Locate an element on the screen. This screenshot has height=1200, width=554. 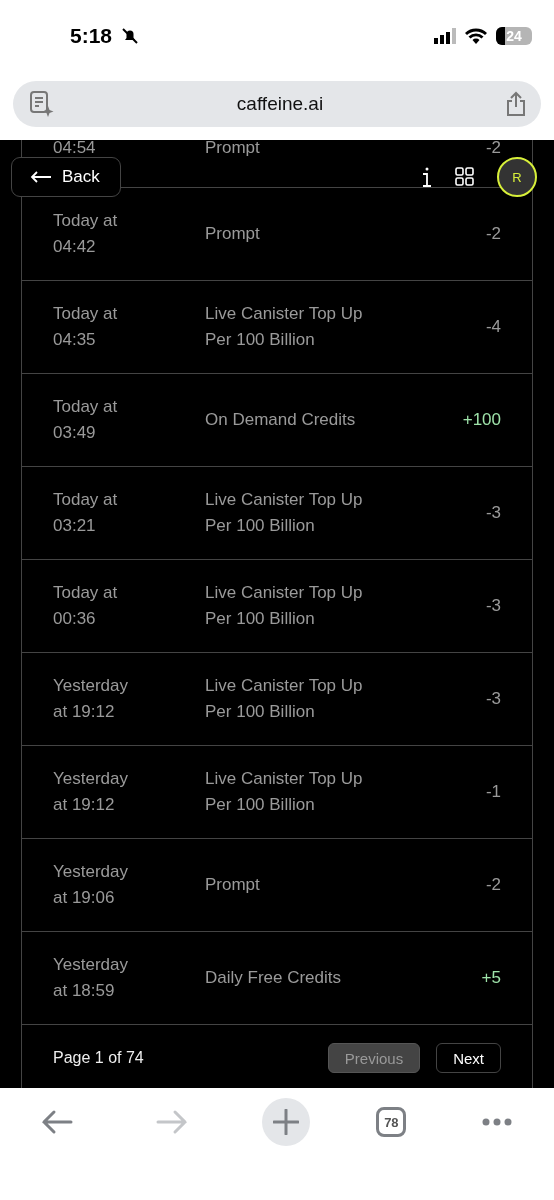
new-tab-button is located at coordinates (285, 1122).